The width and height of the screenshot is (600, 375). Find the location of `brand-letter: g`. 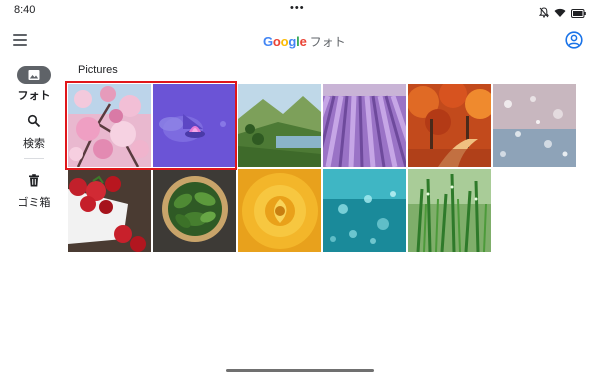

brand-letter: g is located at coordinates (292, 41).